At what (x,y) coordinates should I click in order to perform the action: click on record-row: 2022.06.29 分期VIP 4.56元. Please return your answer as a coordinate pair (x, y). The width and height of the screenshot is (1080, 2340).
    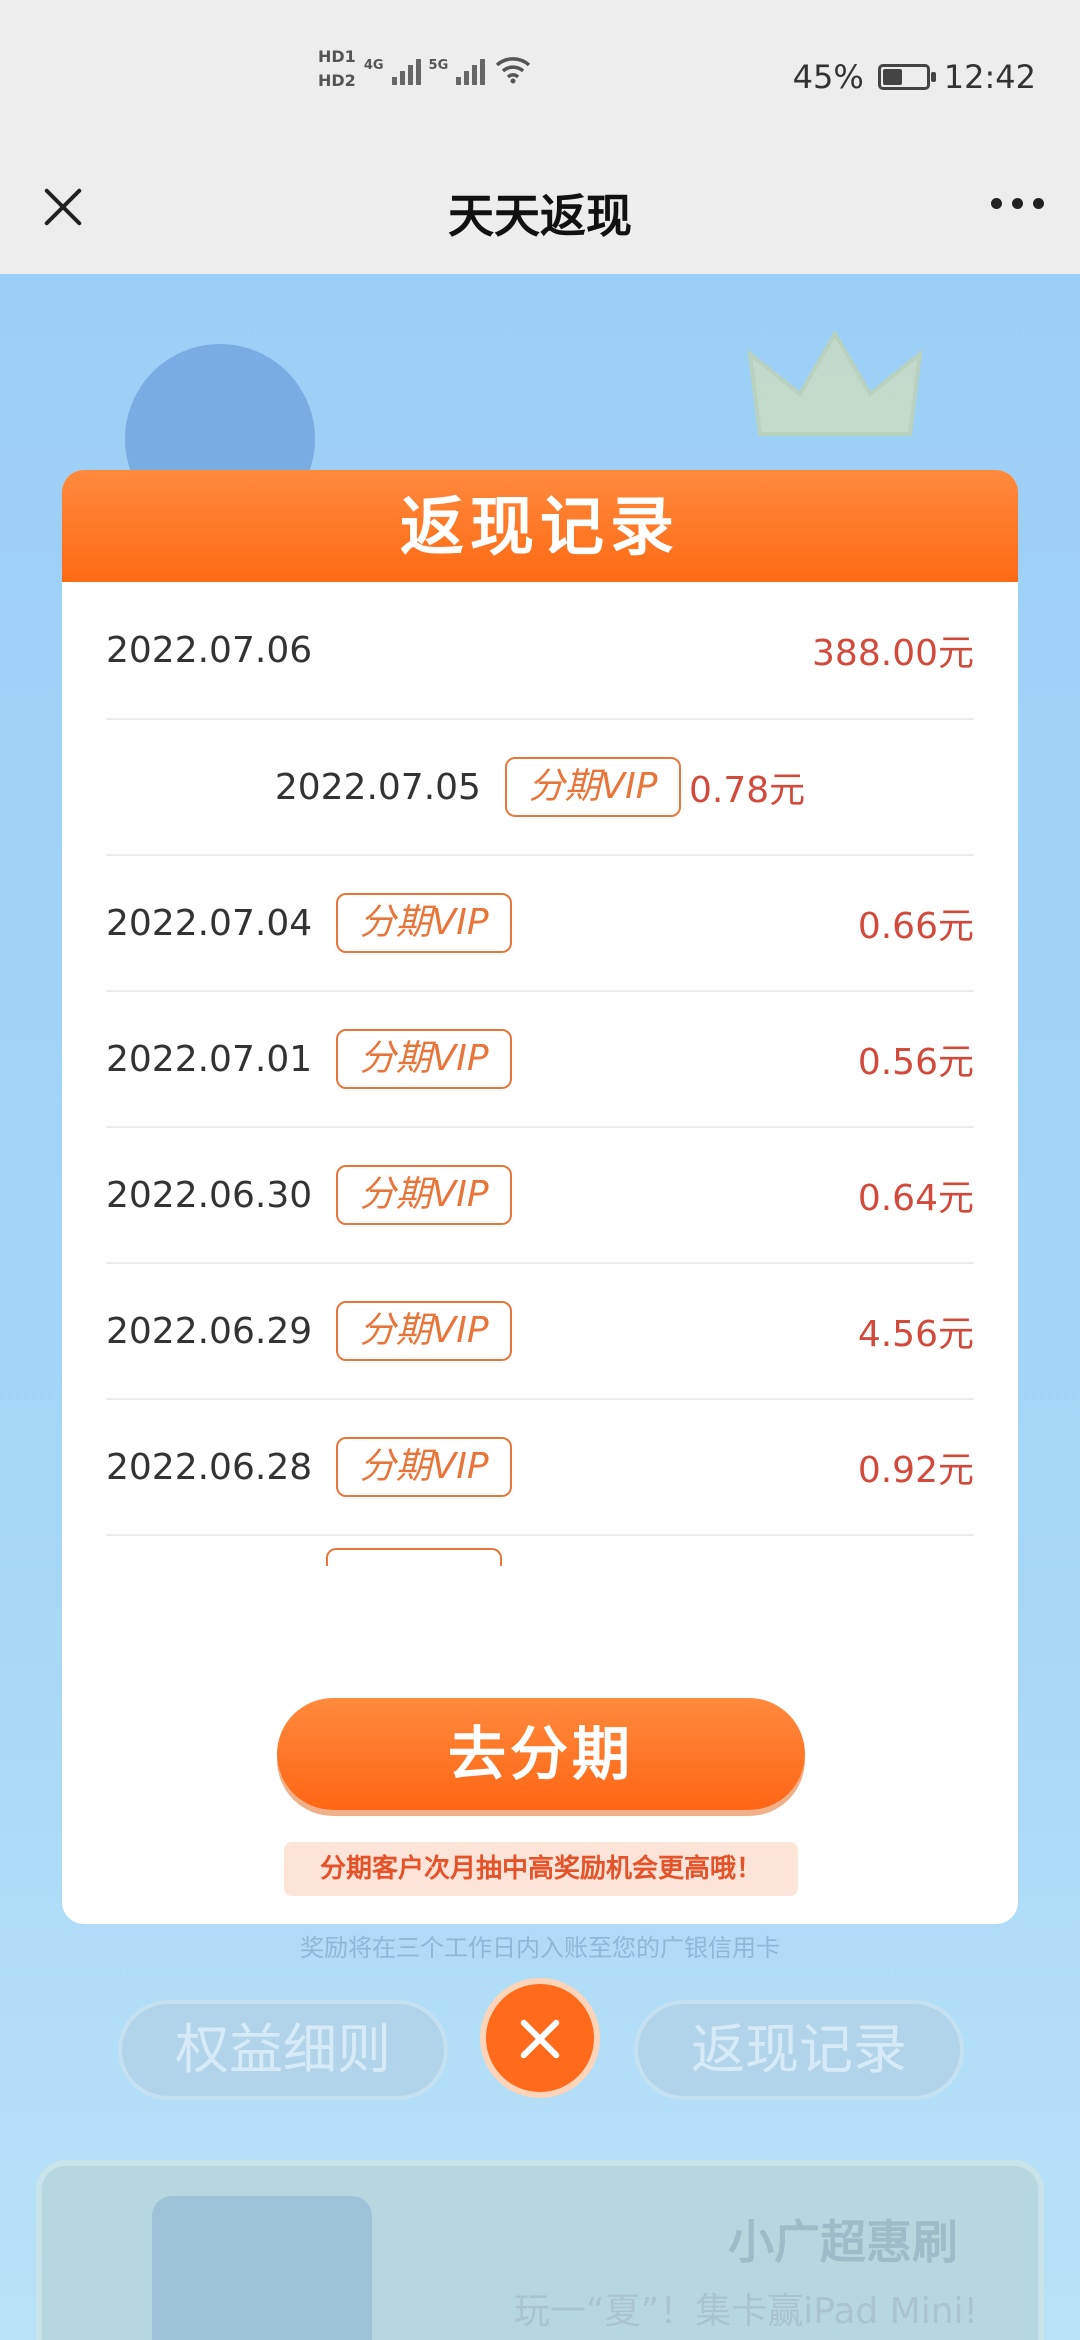
    Looking at the image, I should click on (540, 1332).